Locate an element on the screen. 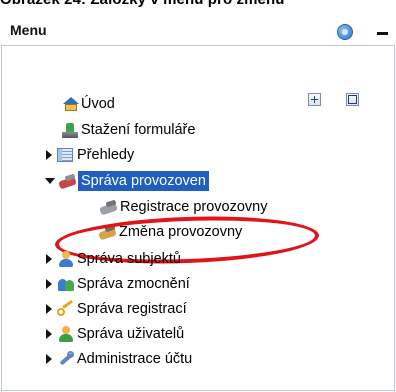 This screenshot has width=396, height=392. tools-grey-icon is located at coordinates (109, 207).